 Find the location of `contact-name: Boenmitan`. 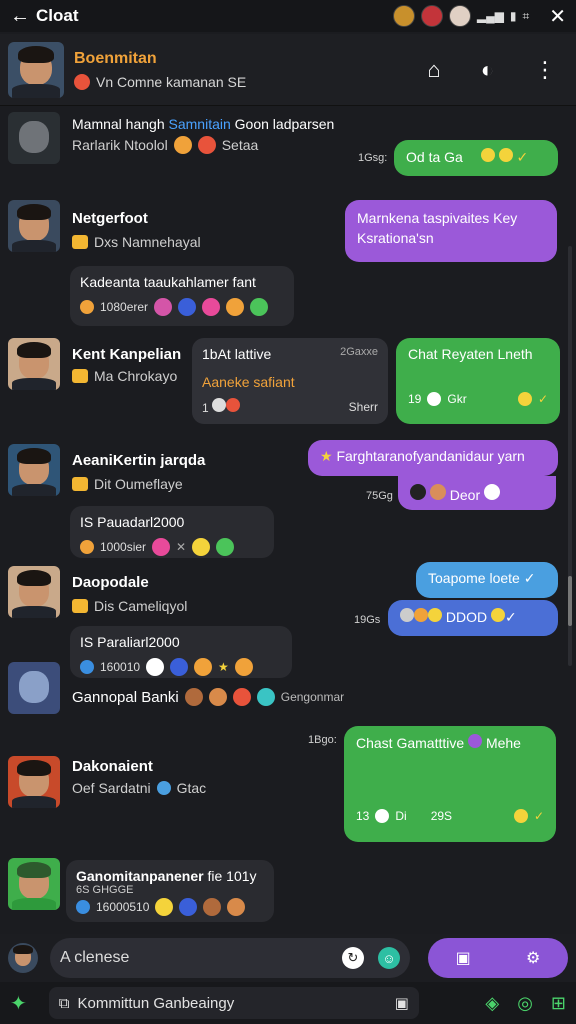

contact-name: Boenmitan is located at coordinates (160, 59).